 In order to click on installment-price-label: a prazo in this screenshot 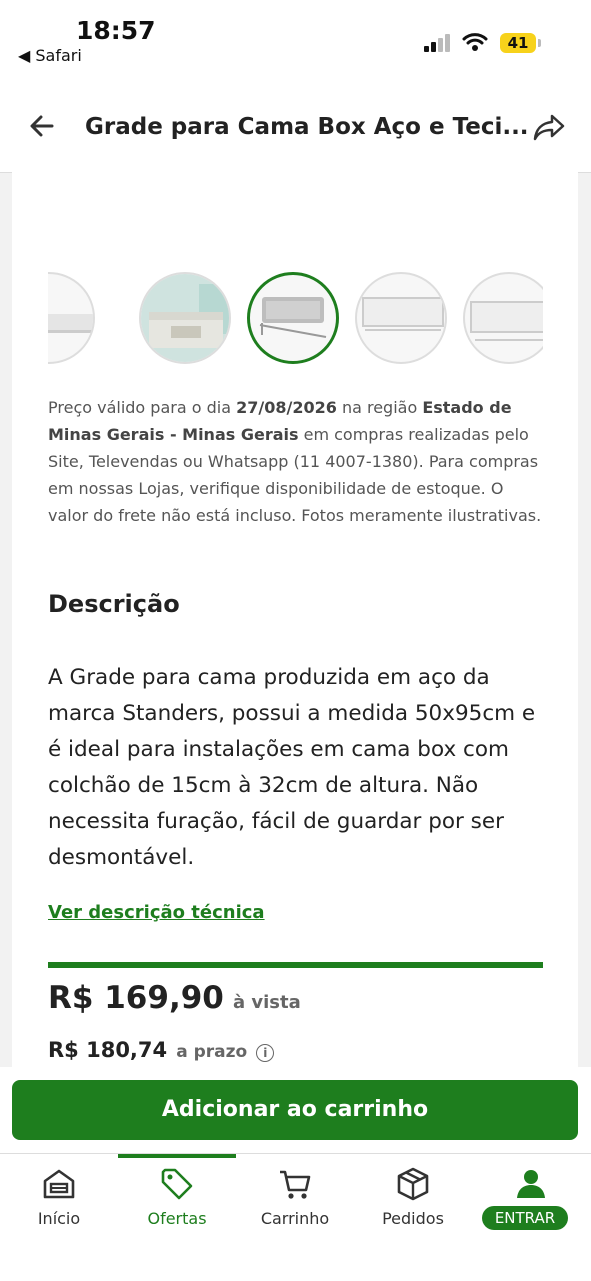, I will do `click(212, 1052)`.